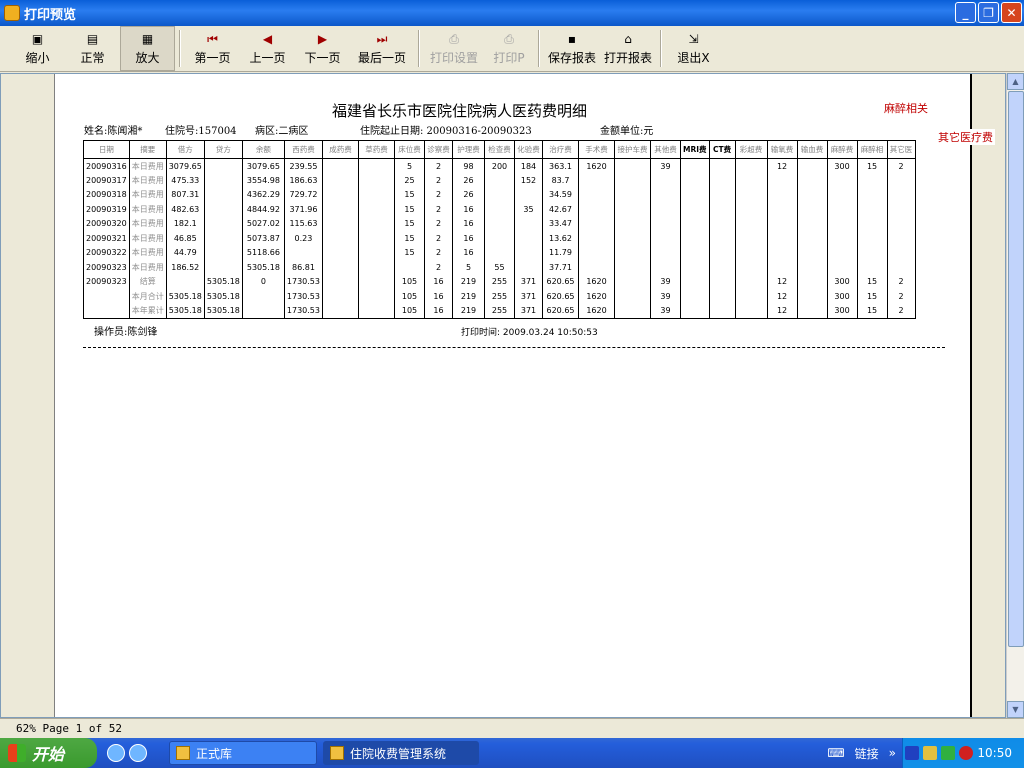 This screenshot has width=1024, height=768. What do you see at coordinates (509, 48) in the screenshot?
I see `print-button: ⎙ 打印P` at bounding box center [509, 48].